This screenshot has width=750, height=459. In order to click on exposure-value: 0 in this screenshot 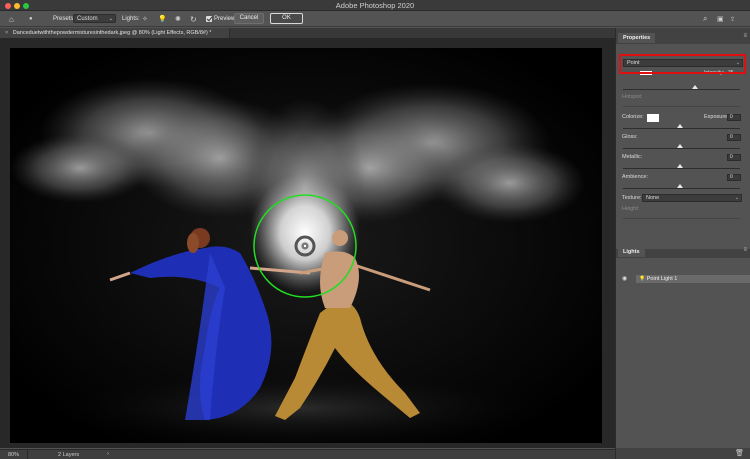, I will do `click(734, 117)`.